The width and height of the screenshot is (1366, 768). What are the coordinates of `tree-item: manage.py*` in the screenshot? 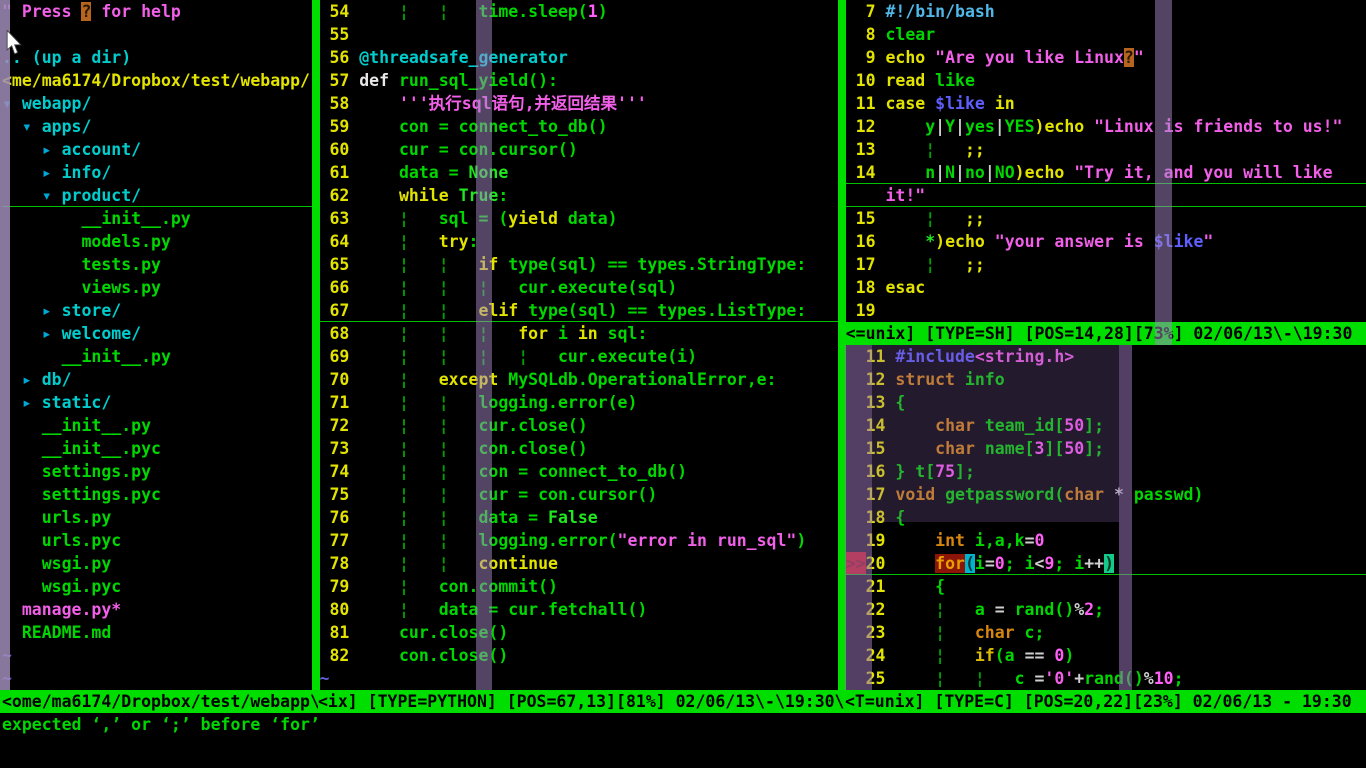 It's located at (157, 609).